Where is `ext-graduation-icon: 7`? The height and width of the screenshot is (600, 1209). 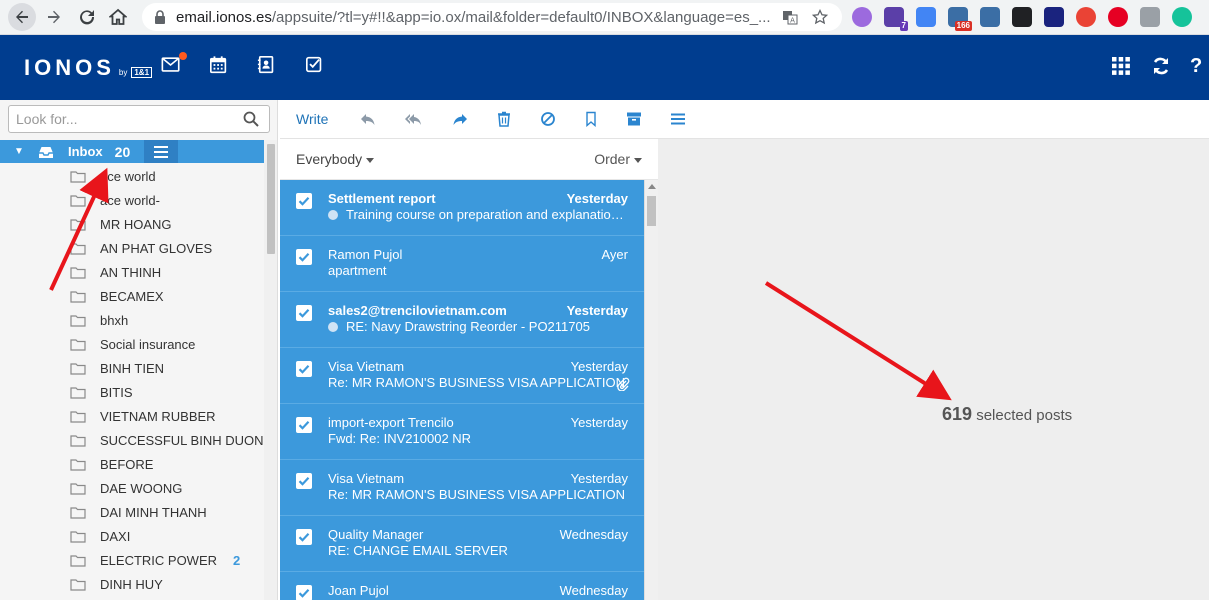
ext-graduation-icon: 7 is located at coordinates (896, 19).